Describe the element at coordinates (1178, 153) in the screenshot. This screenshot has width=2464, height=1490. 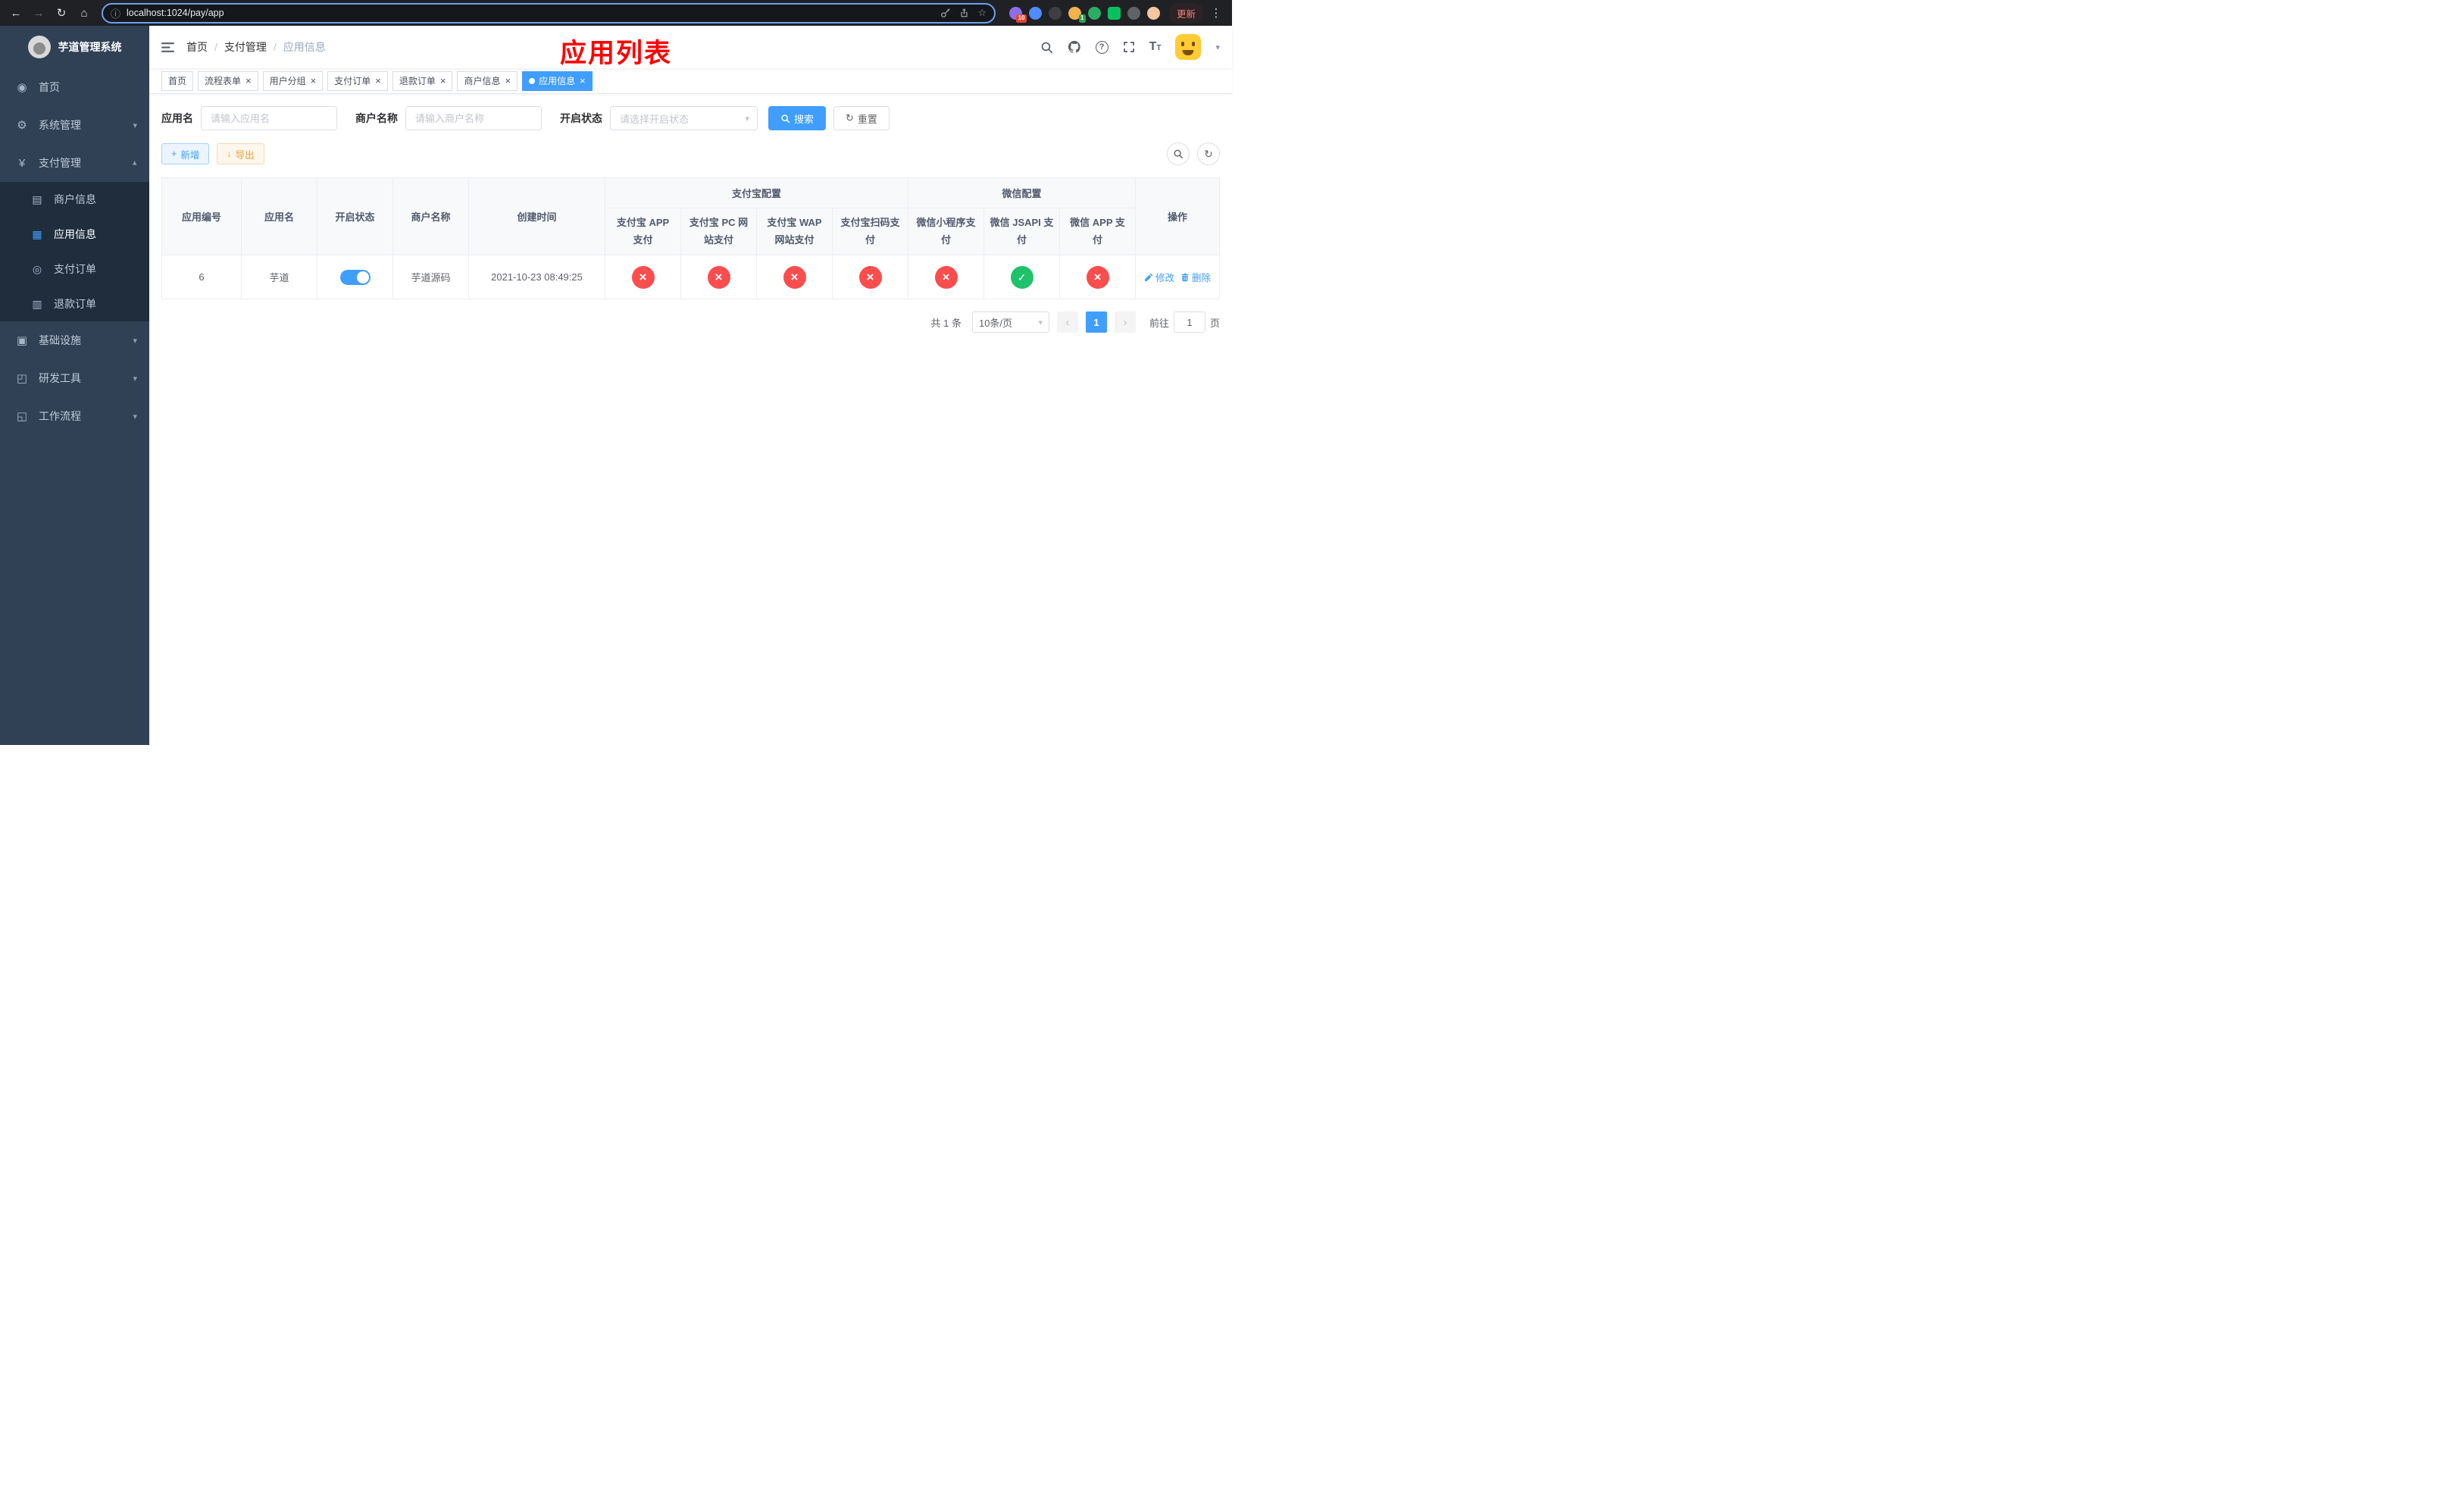
I see `toggle-search-button` at that location.